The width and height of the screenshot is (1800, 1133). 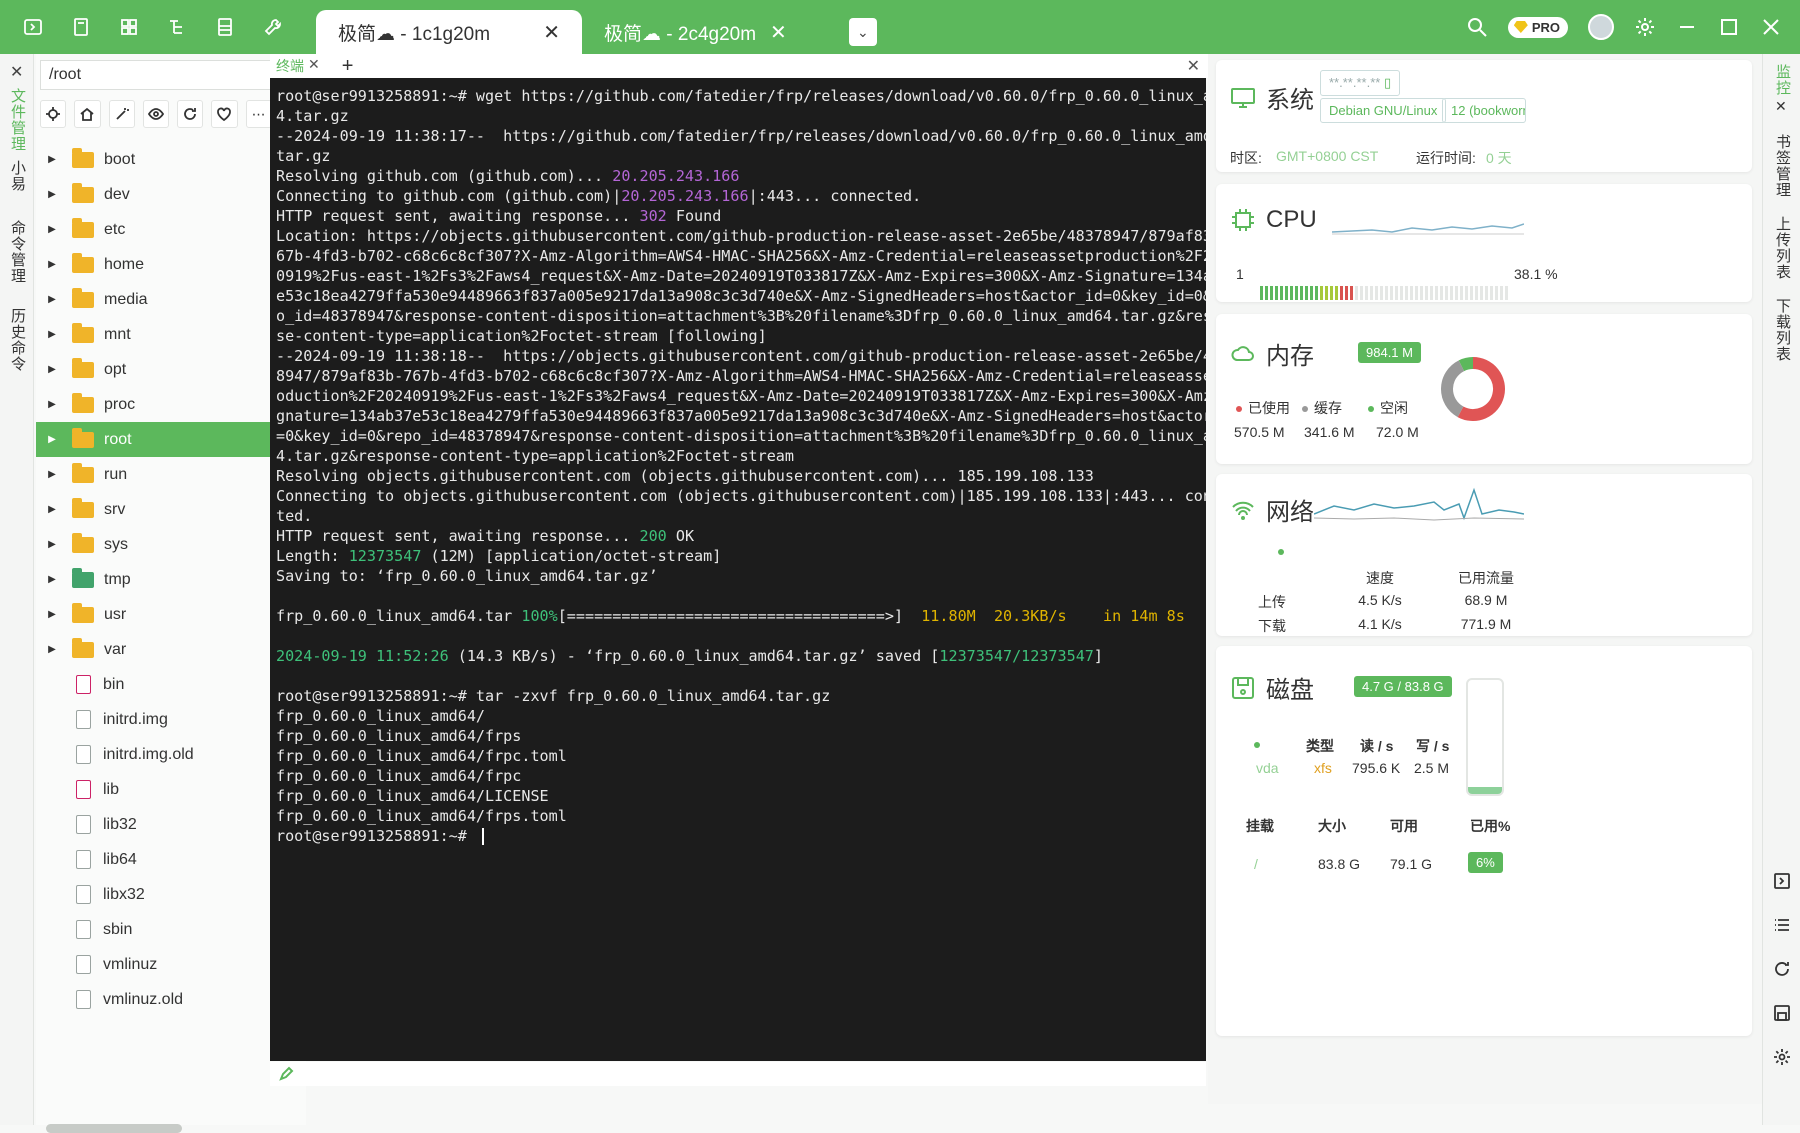 What do you see at coordinates (83, 789) in the screenshot?
I see `link-file-icon` at bounding box center [83, 789].